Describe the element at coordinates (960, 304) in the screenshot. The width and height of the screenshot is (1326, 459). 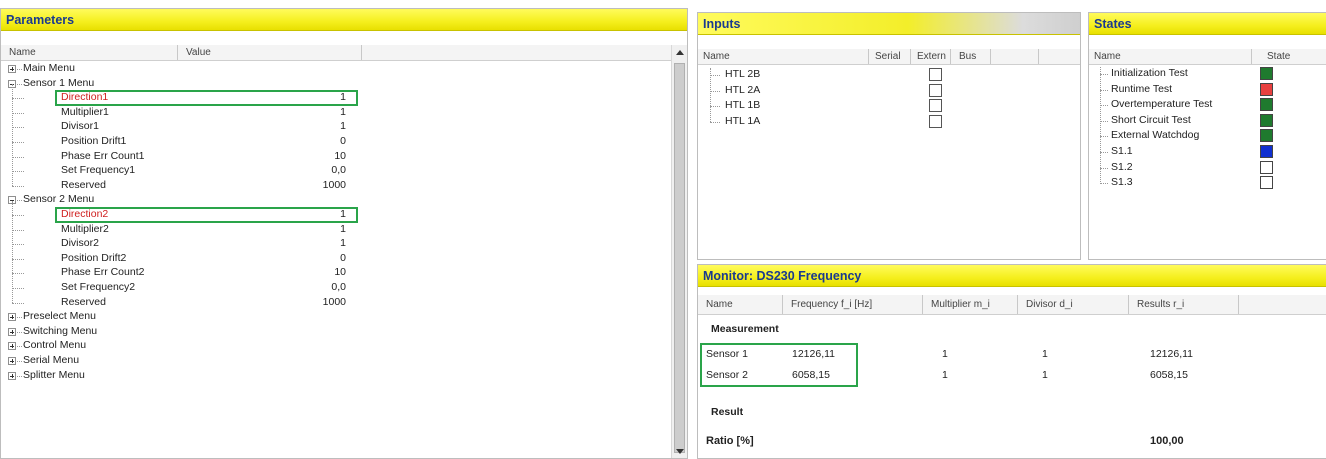
I see `column-multiplier-header: Multiplier m_i` at that location.